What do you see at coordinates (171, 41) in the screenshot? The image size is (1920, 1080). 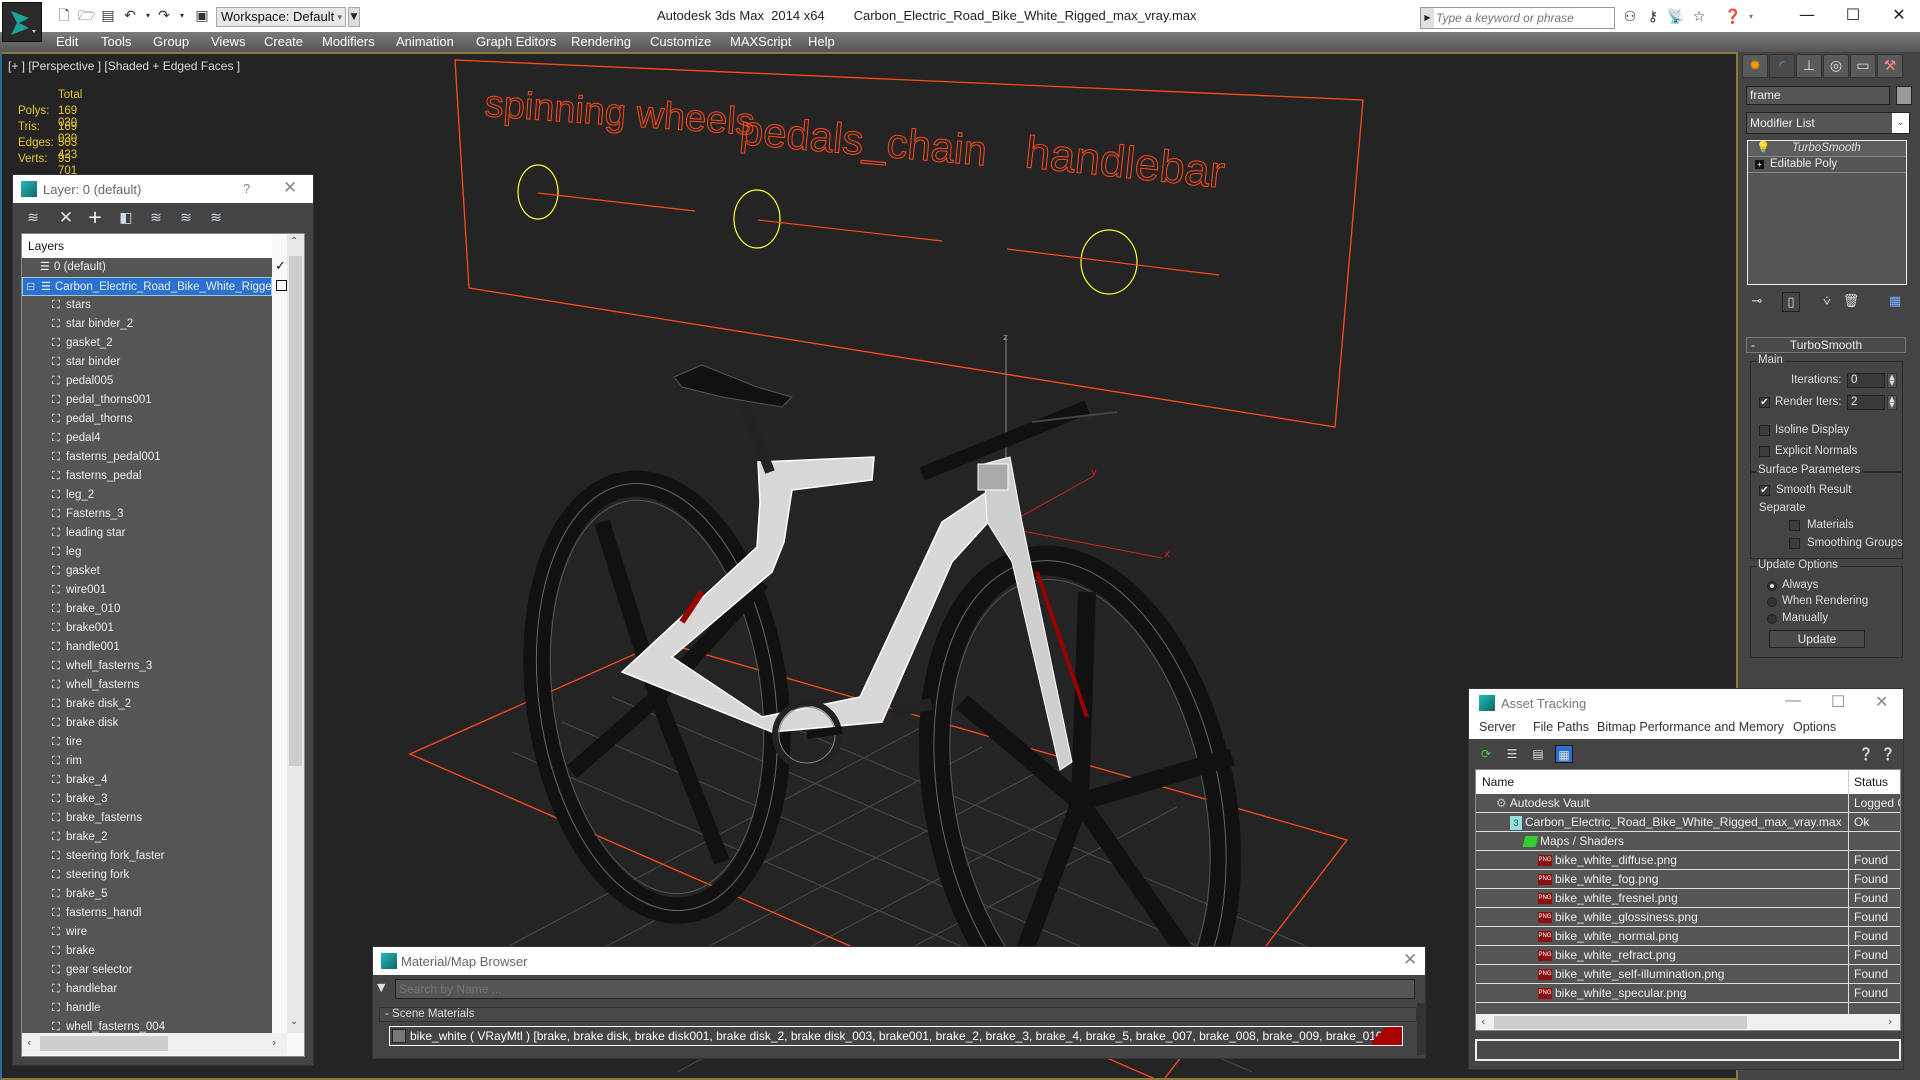 I see `menu-group: Group` at bounding box center [171, 41].